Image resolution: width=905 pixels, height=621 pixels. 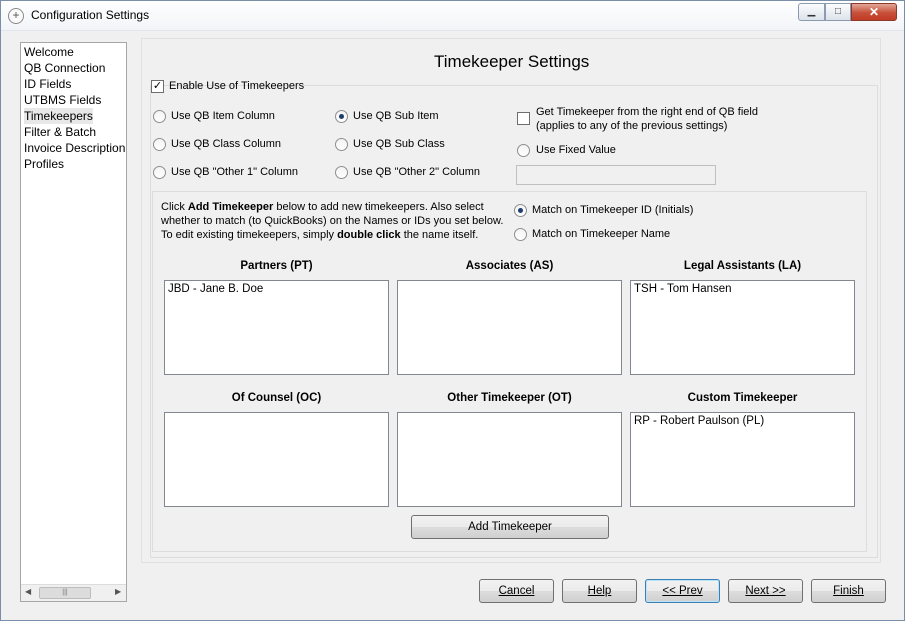 What do you see at coordinates (276, 327) in the screenshot?
I see `partners-listbox: JBD - Jane B. Doe` at bounding box center [276, 327].